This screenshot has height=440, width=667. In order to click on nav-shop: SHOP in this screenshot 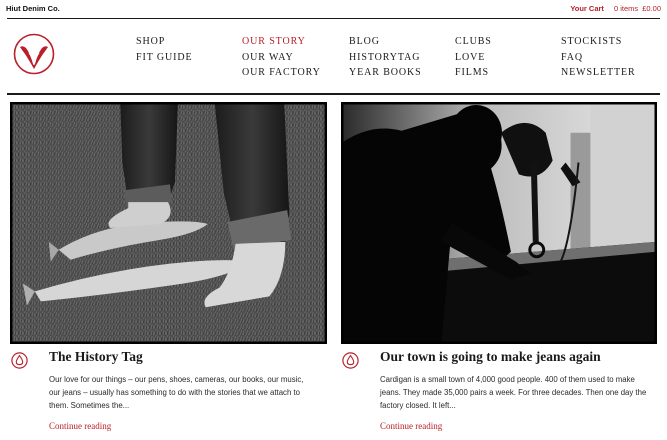, I will do `click(164, 42)`.